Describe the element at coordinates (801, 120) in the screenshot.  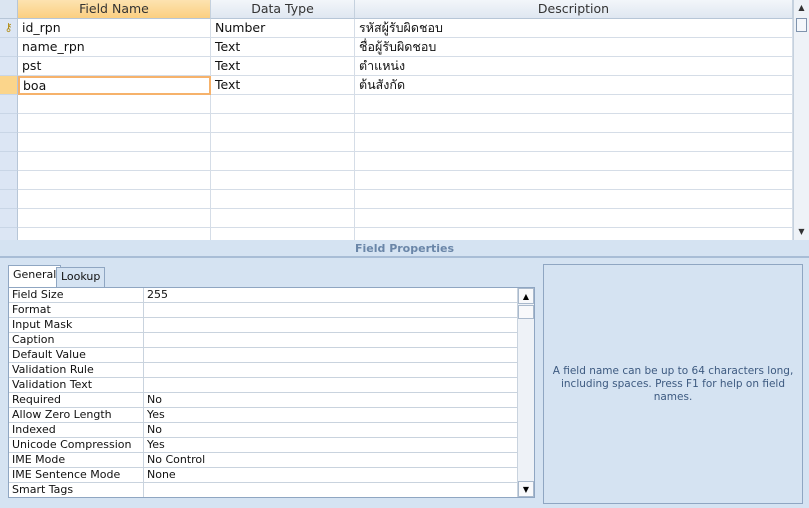
I see `grid-vertical-scrollbar: ▲ ▼` at that location.